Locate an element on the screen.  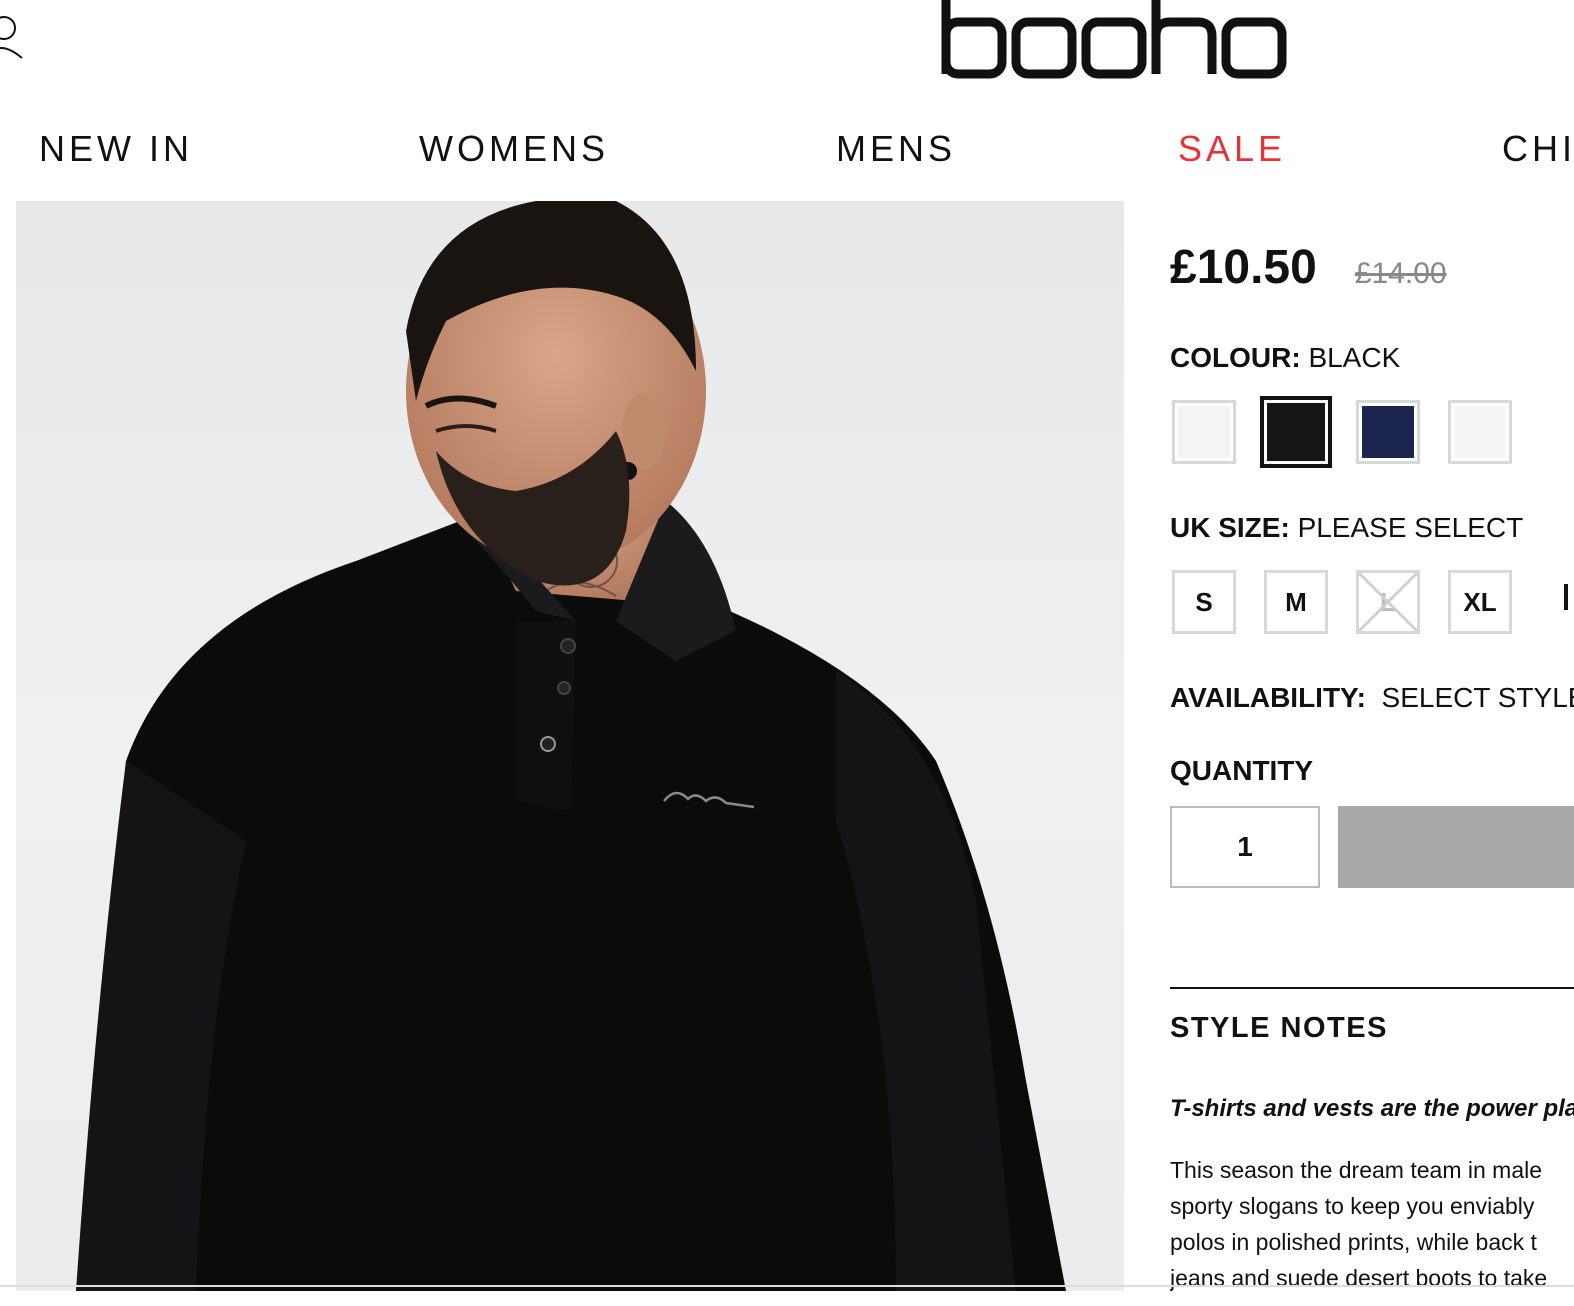
colour-value: BLACK is located at coordinates (1354, 357).